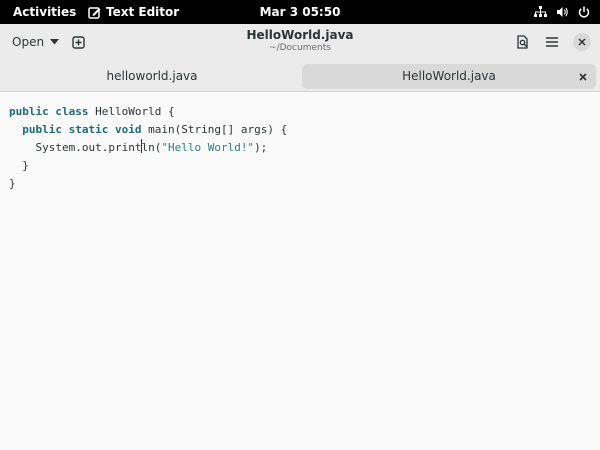  I want to click on network-icon, so click(540, 11).